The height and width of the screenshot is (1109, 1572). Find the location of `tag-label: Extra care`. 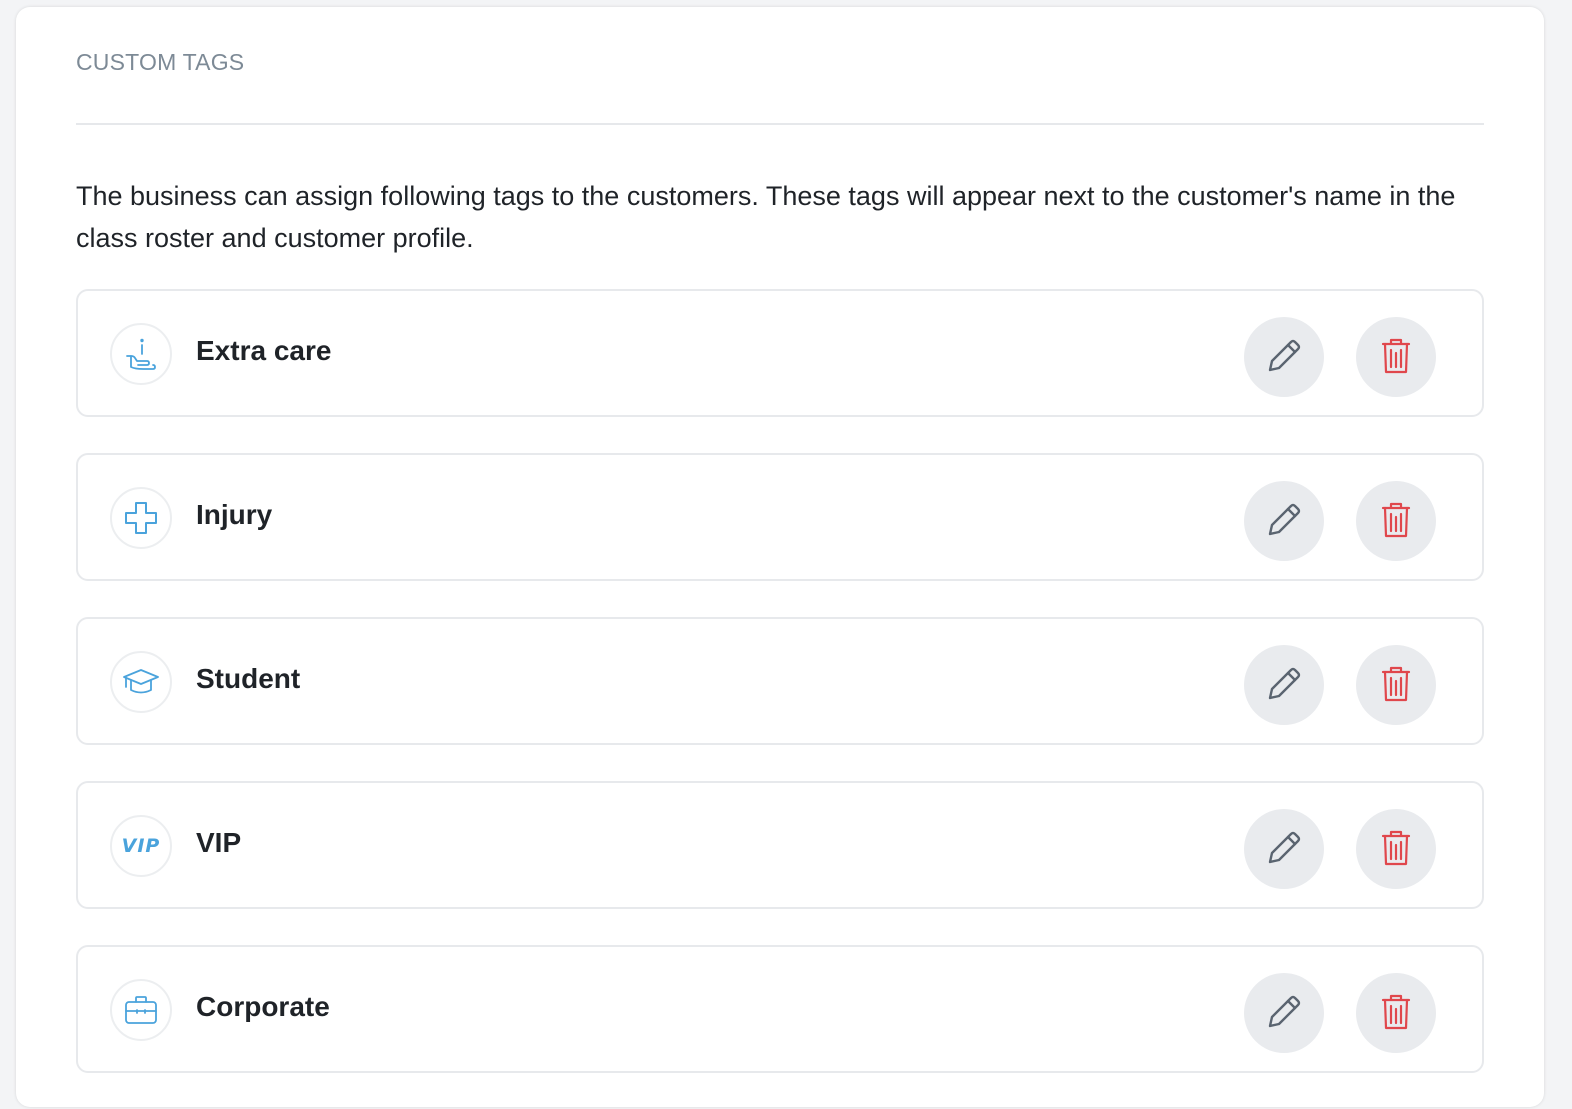

tag-label: Extra care is located at coordinates (264, 350).